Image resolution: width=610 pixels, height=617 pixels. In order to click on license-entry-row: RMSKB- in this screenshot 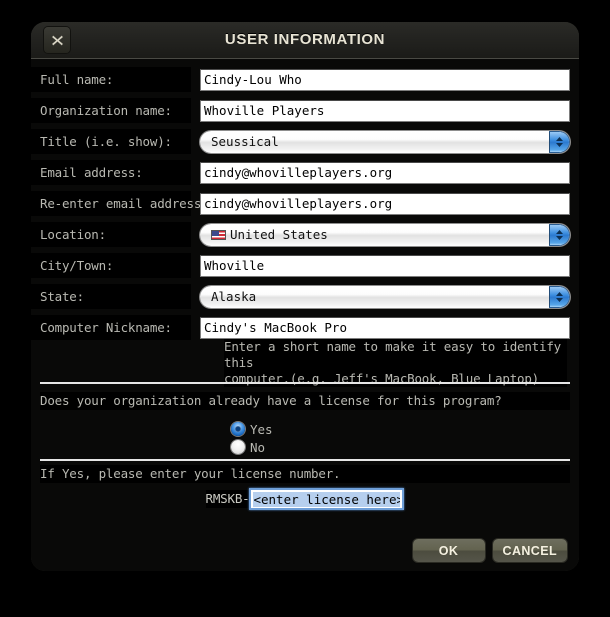, I will do `click(305, 499)`.